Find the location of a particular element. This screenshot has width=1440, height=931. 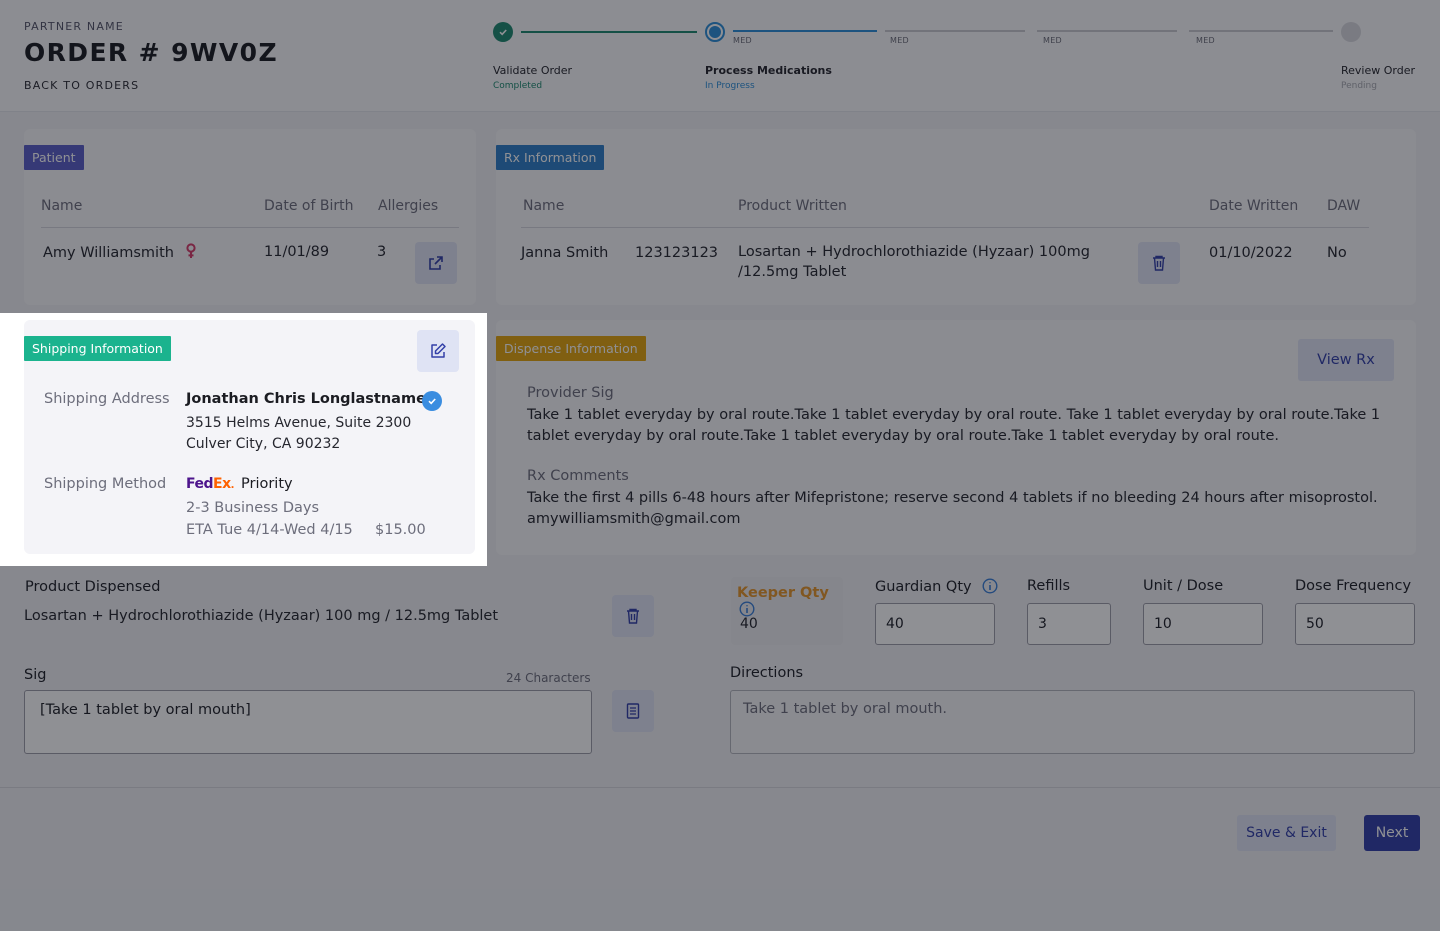

sig-textarea: [Take 1 tablet by oral mouth] is located at coordinates (308, 722).